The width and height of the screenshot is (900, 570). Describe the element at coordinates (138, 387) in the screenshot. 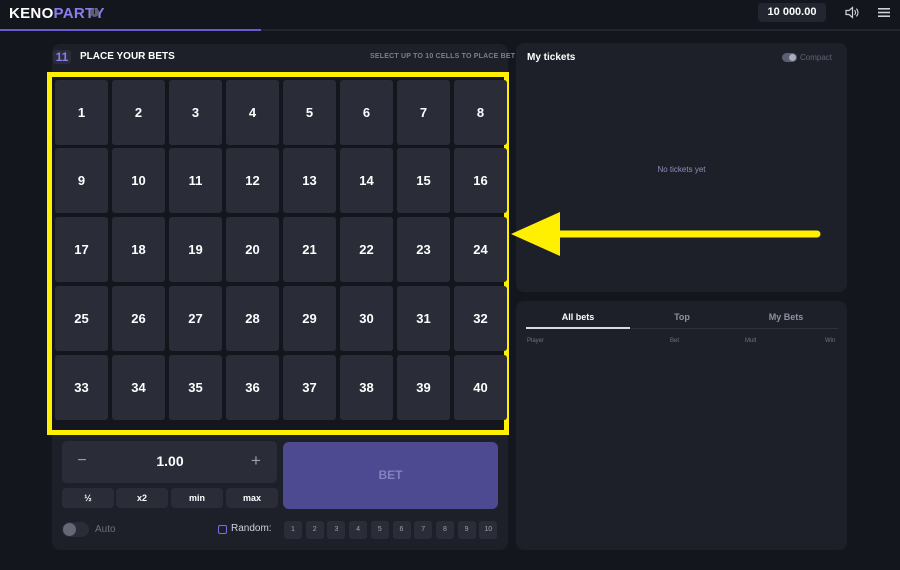

I see `number-cell: 34` at that location.